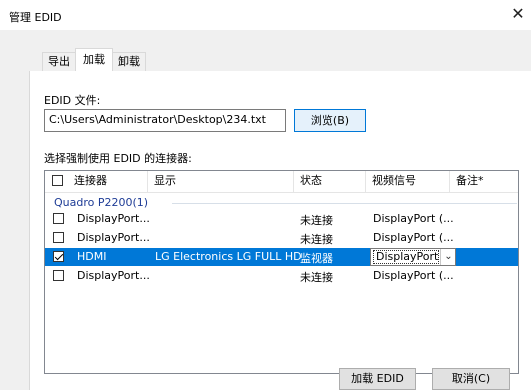 Image resolution: width=531 pixels, height=390 pixels. I want to click on group-title: Quadro P2200(1), so click(101, 202).